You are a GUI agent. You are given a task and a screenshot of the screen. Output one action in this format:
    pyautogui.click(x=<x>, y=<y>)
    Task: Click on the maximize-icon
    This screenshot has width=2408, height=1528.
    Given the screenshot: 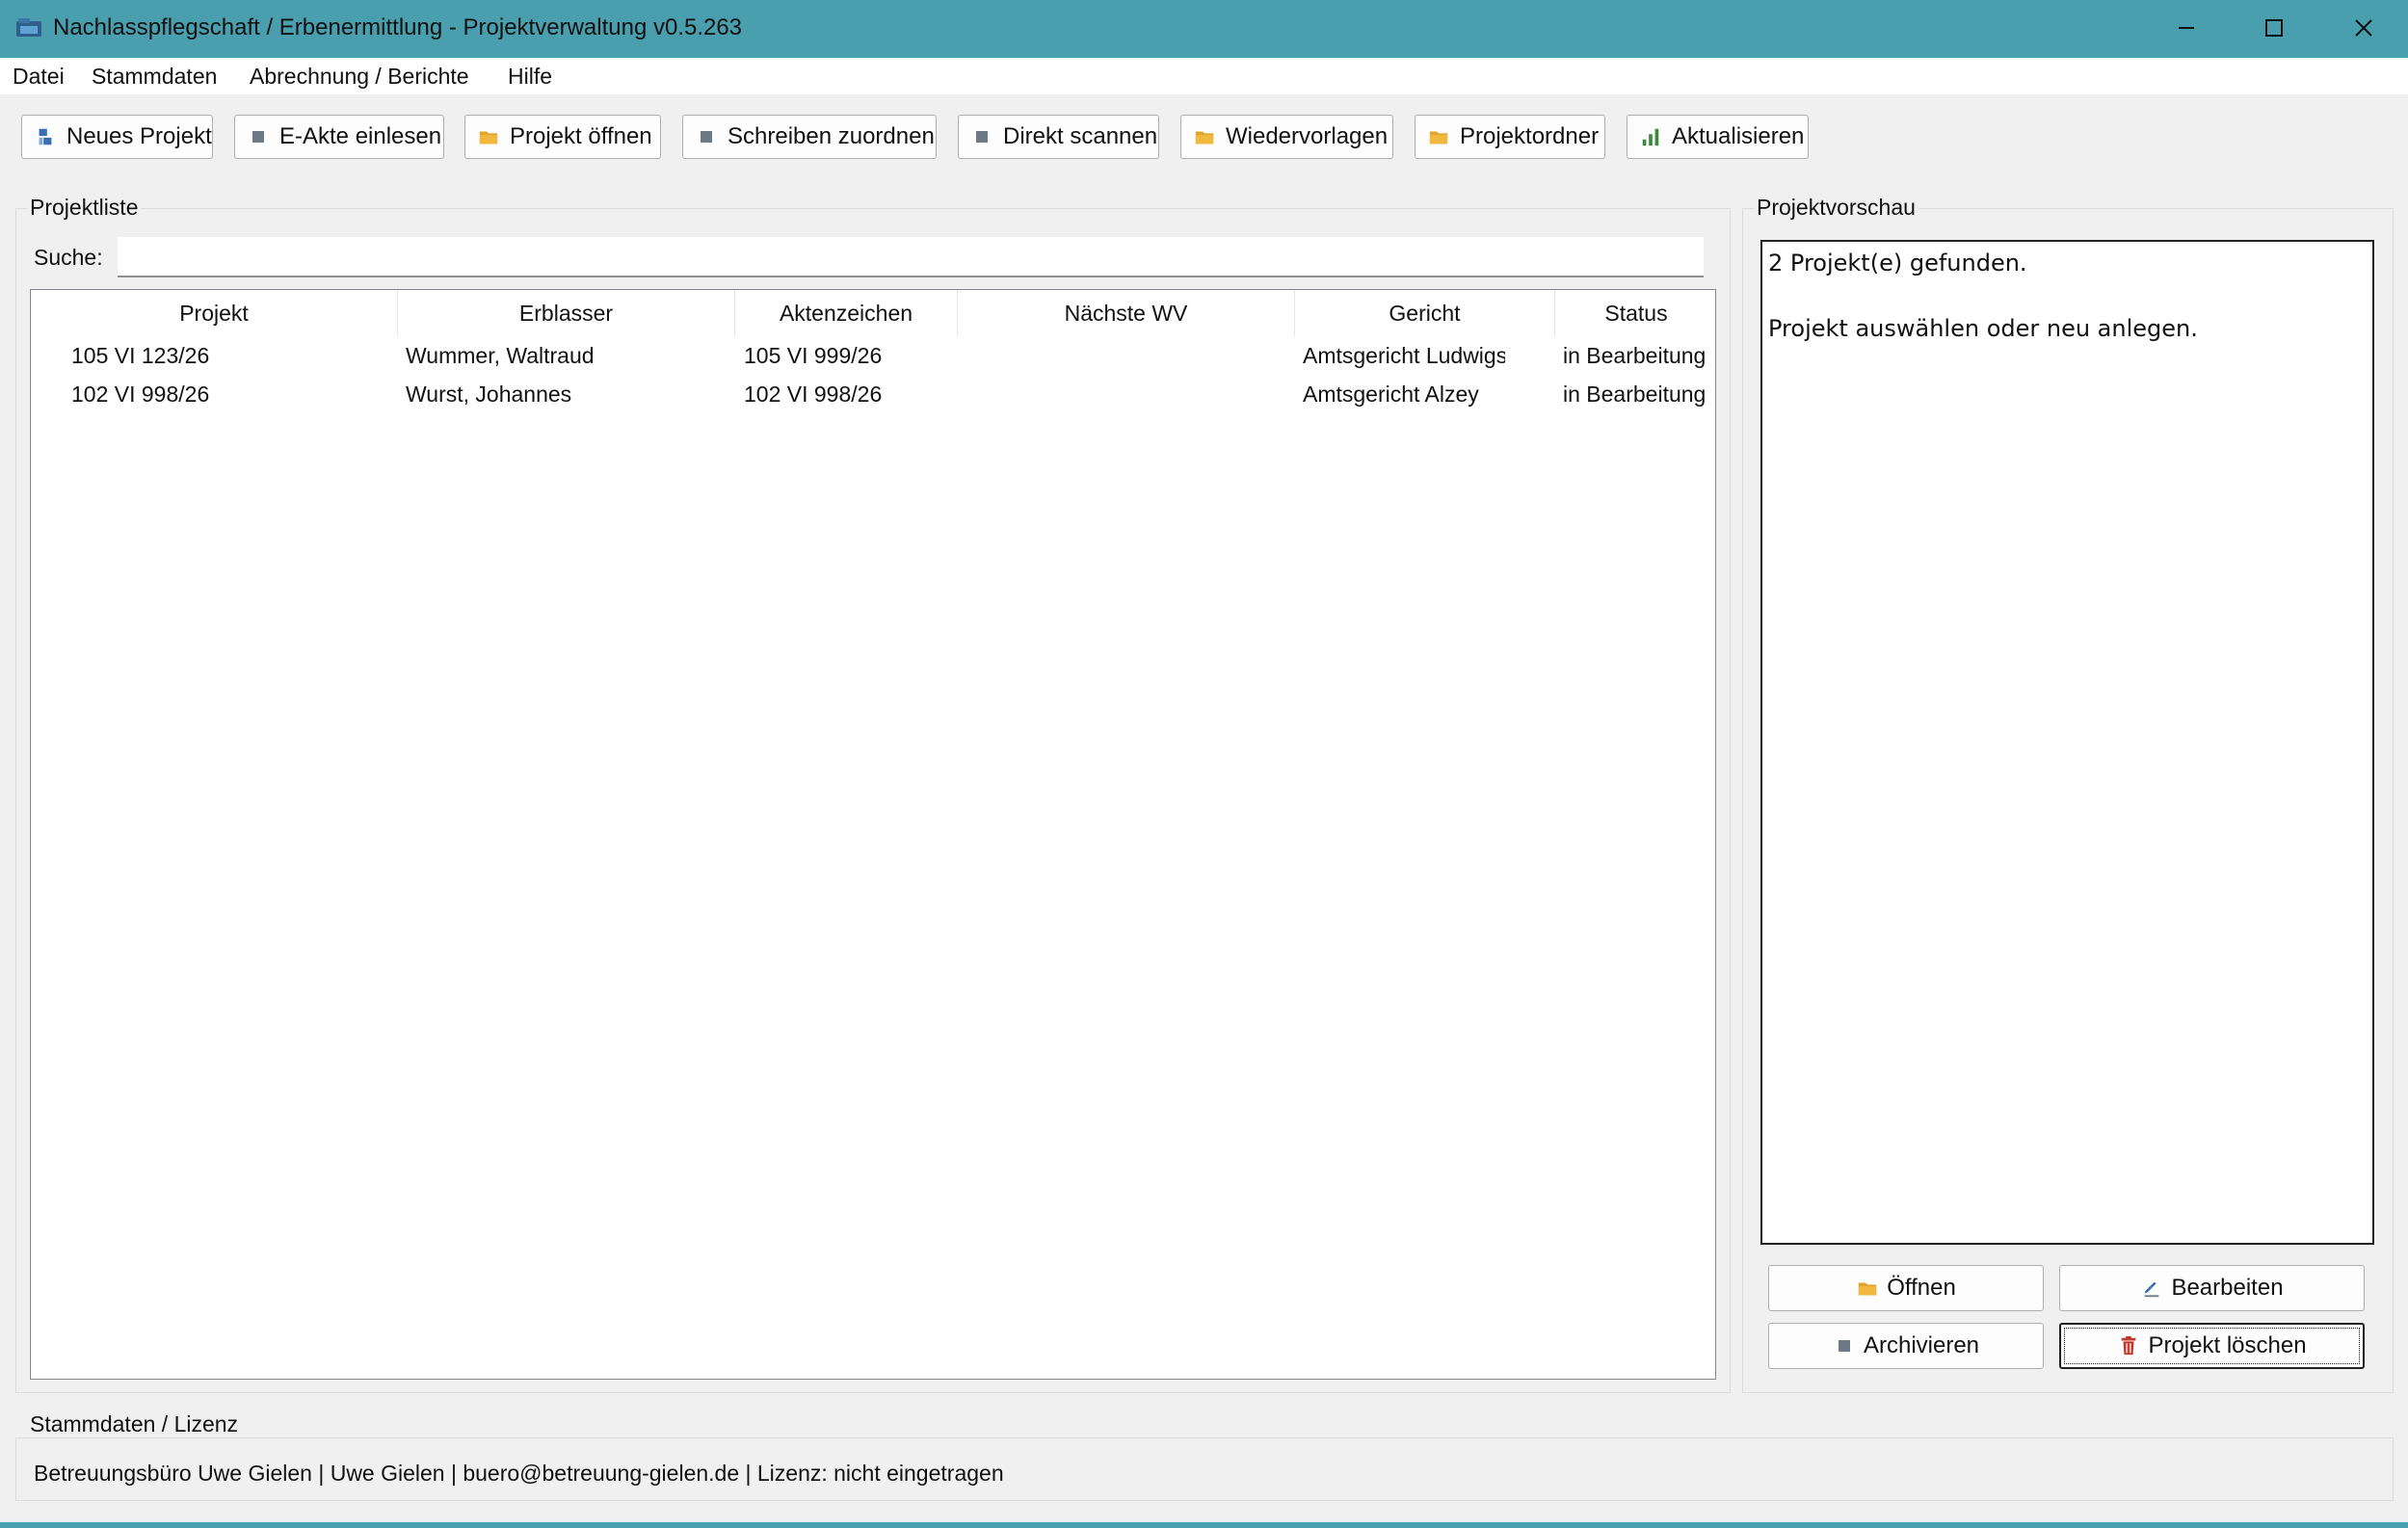 What is the action you would take?
    pyautogui.click(x=2274, y=28)
    